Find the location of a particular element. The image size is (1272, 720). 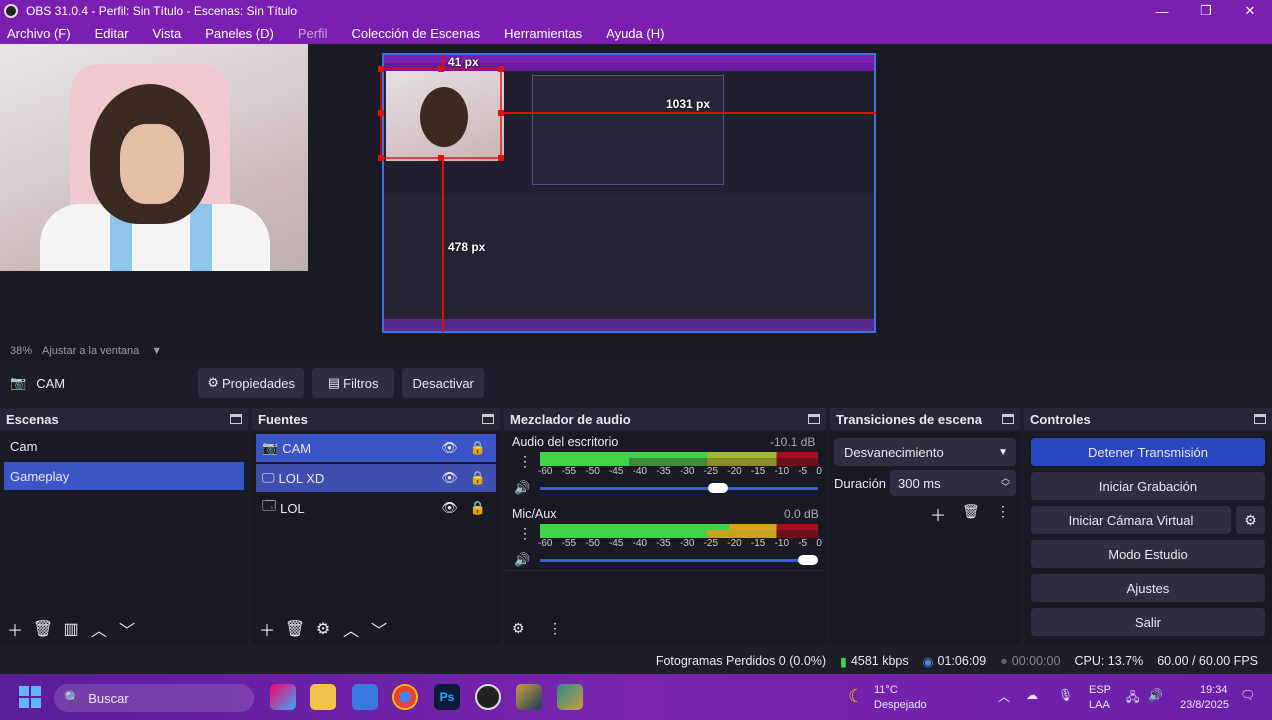

start-virtual-camera-button: Iniciar Cámara Virtual is located at coordinates (1131, 520).